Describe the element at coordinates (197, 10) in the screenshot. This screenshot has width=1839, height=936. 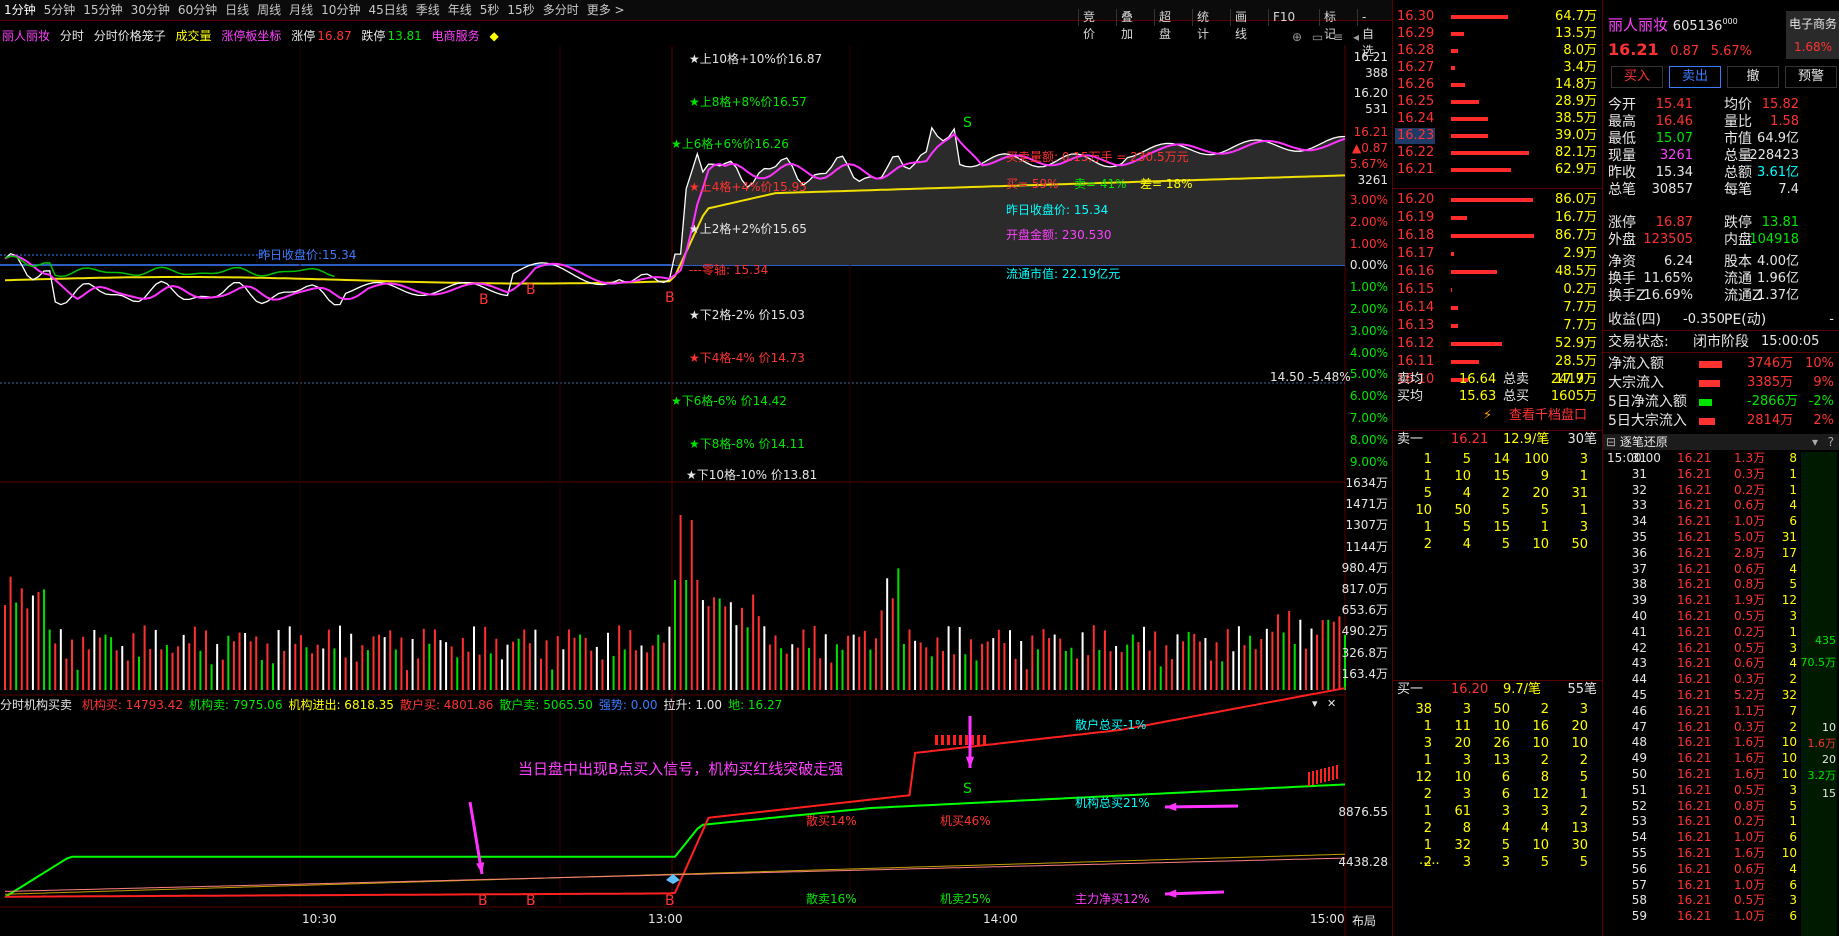
I see `period-4: 60分钟` at that location.